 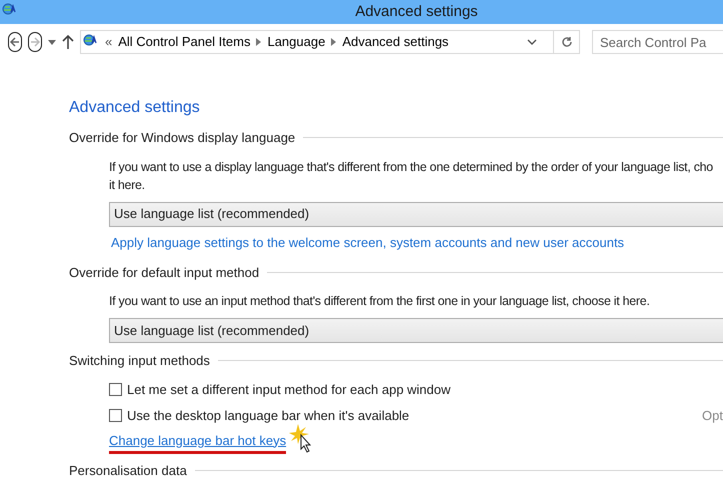 What do you see at coordinates (566, 42) in the screenshot?
I see `refresh-icon` at bounding box center [566, 42].